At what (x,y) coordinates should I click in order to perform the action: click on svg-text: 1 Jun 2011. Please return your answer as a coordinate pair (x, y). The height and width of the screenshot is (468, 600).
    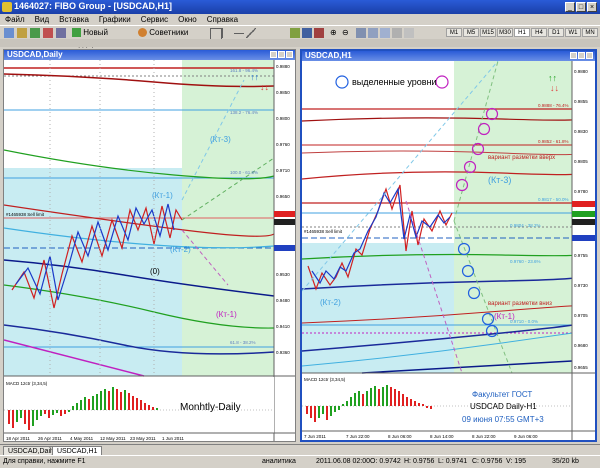
    Looking at the image, I should click on (173, 438).